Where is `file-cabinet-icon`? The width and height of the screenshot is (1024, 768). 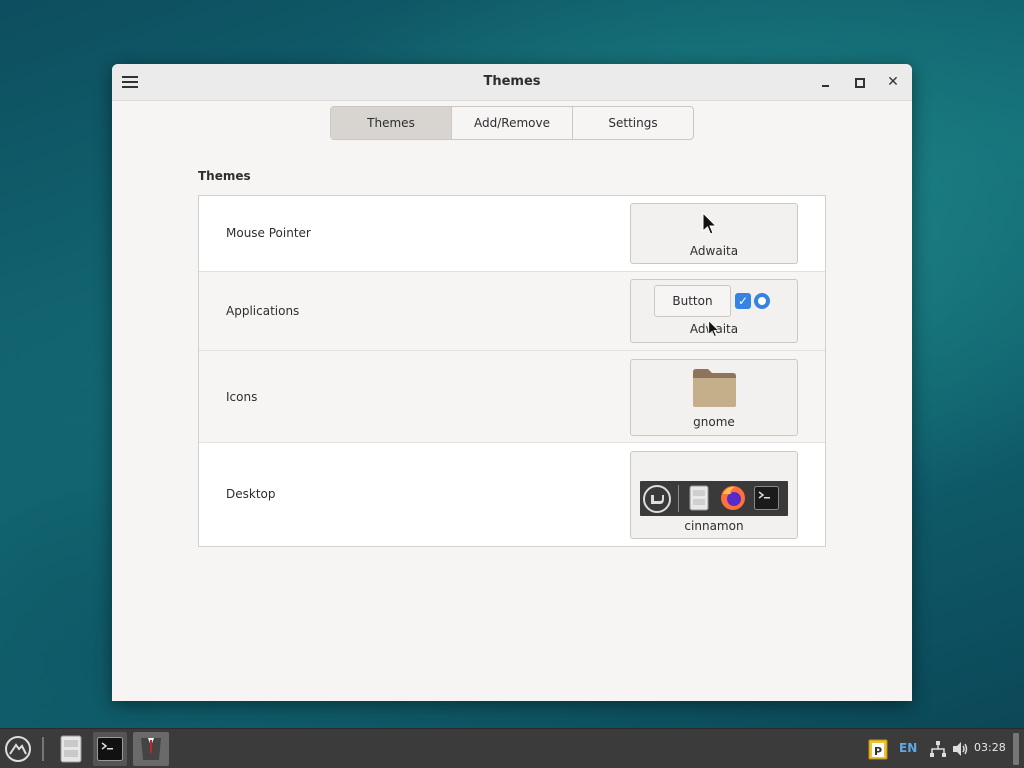 file-cabinet-icon is located at coordinates (699, 498).